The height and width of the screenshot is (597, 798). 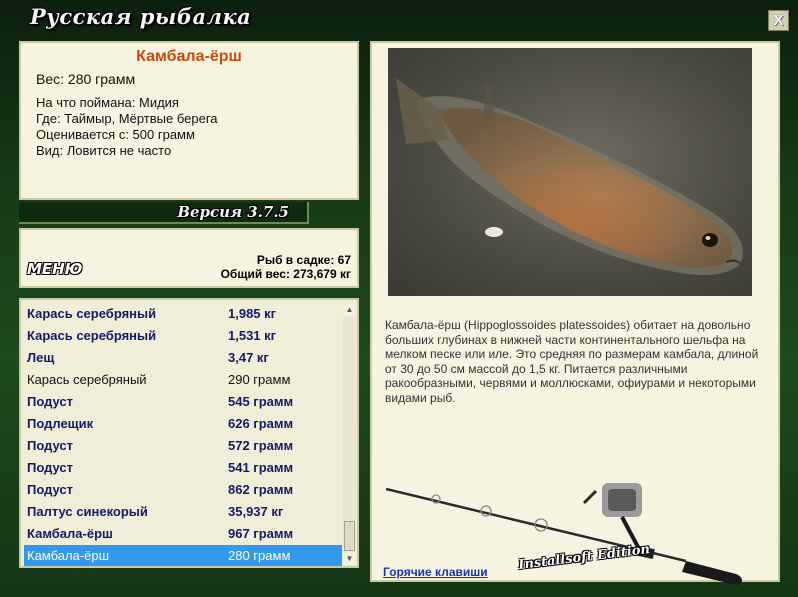 What do you see at coordinates (261, 423) in the screenshot?
I see `catch-fish-weight: 626 грамм` at bounding box center [261, 423].